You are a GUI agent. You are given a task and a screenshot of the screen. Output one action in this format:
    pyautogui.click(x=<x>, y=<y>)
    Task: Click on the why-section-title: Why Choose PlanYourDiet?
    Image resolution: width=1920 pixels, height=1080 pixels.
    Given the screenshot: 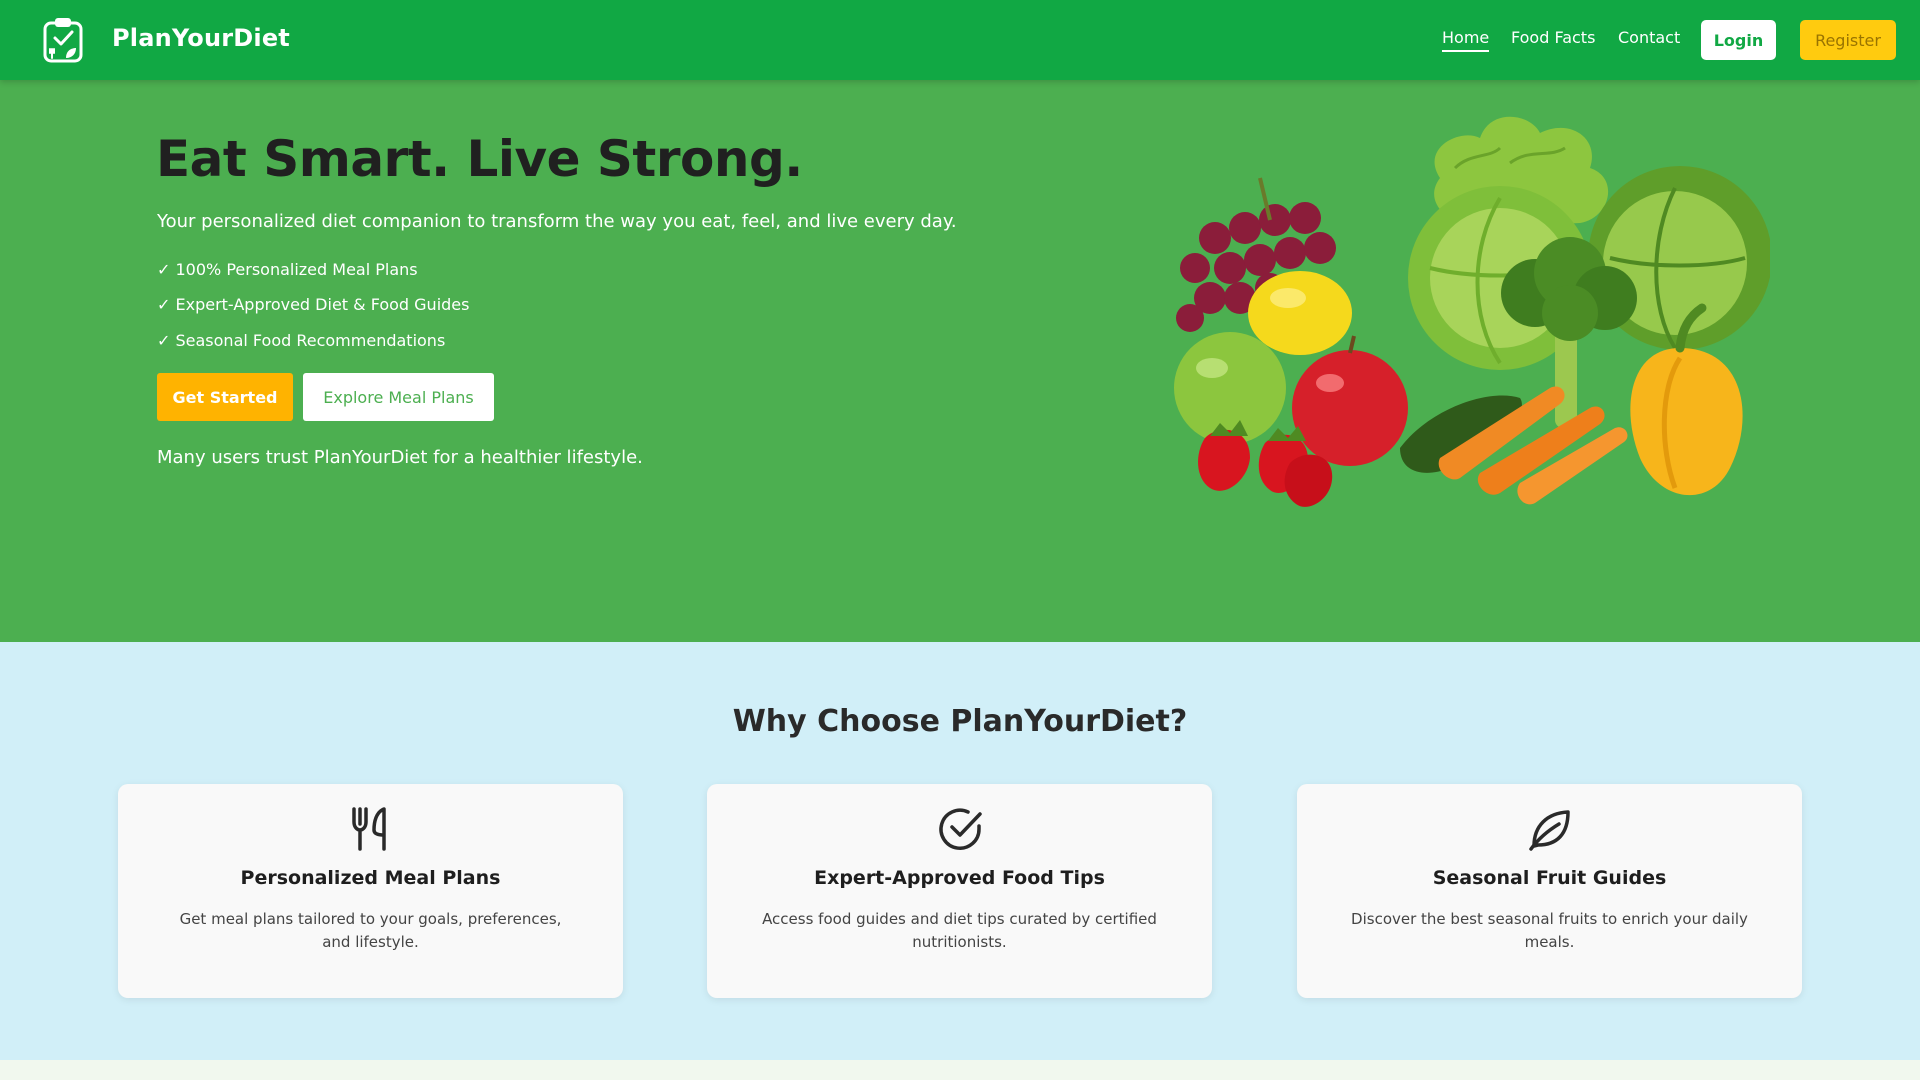 What is the action you would take?
    pyautogui.click(x=960, y=721)
    